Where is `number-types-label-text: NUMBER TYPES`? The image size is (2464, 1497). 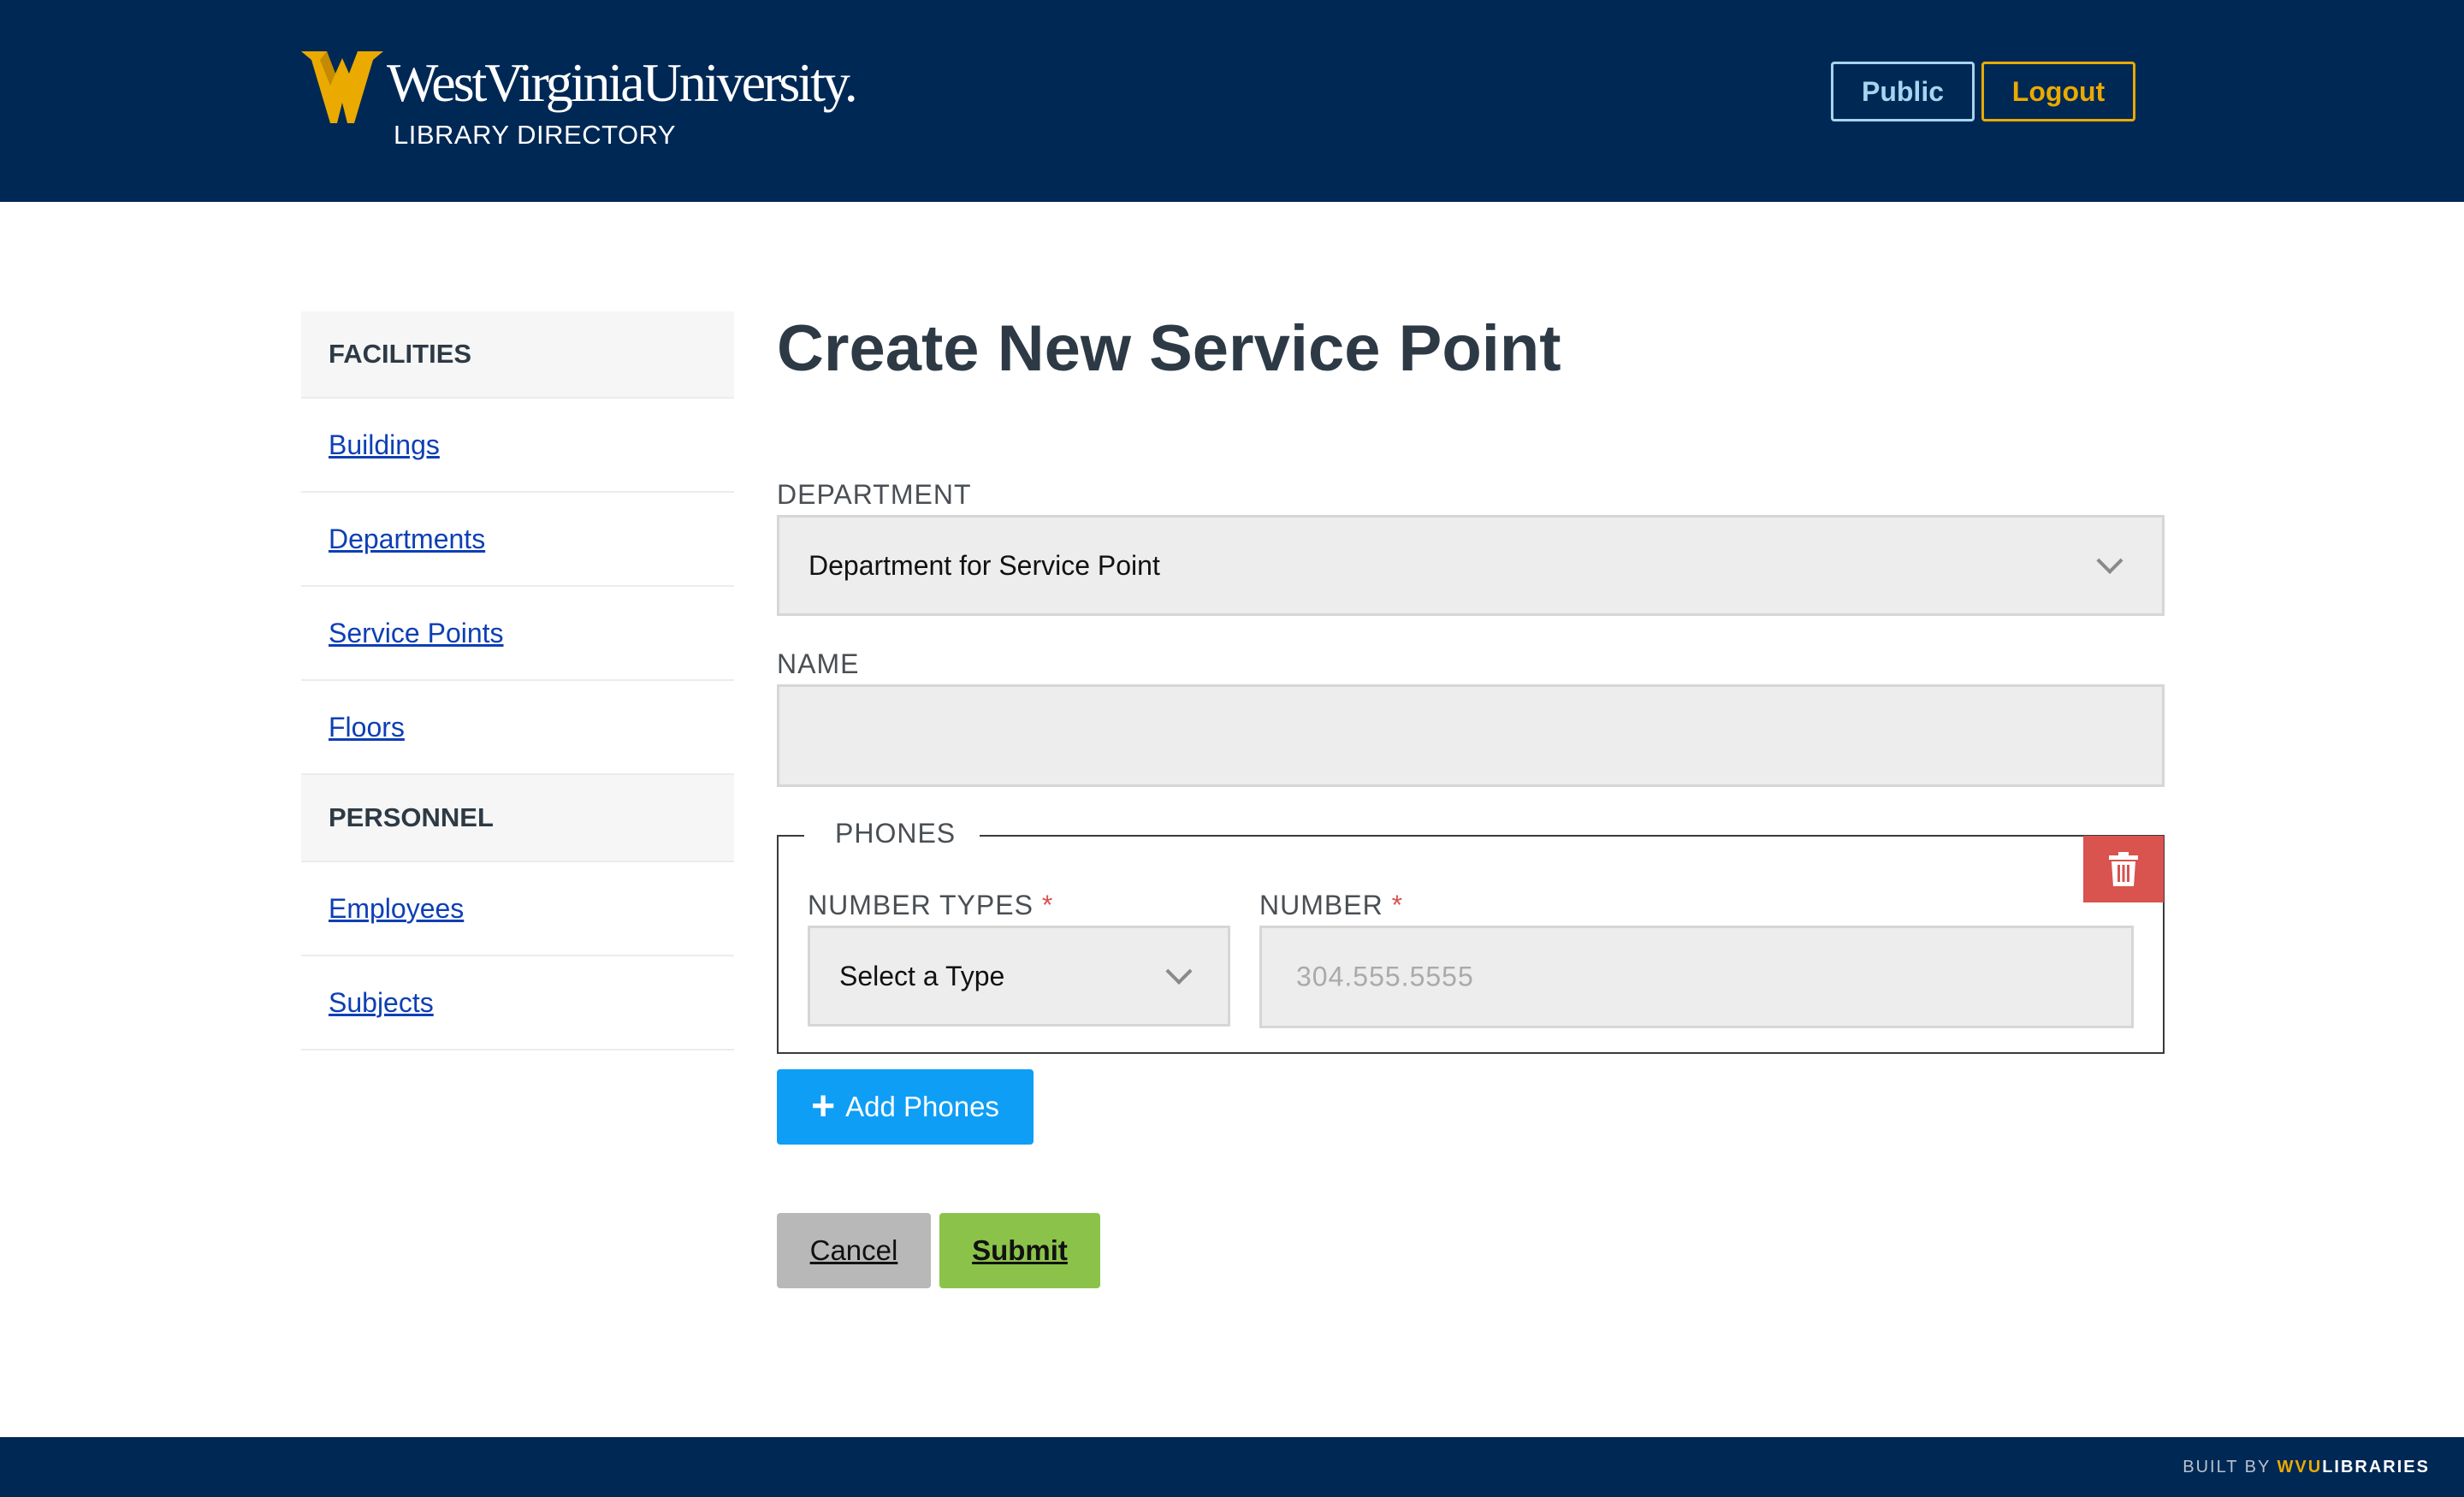
number-types-label-text: NUMBER TYPES is located at coordinates (921, 905).